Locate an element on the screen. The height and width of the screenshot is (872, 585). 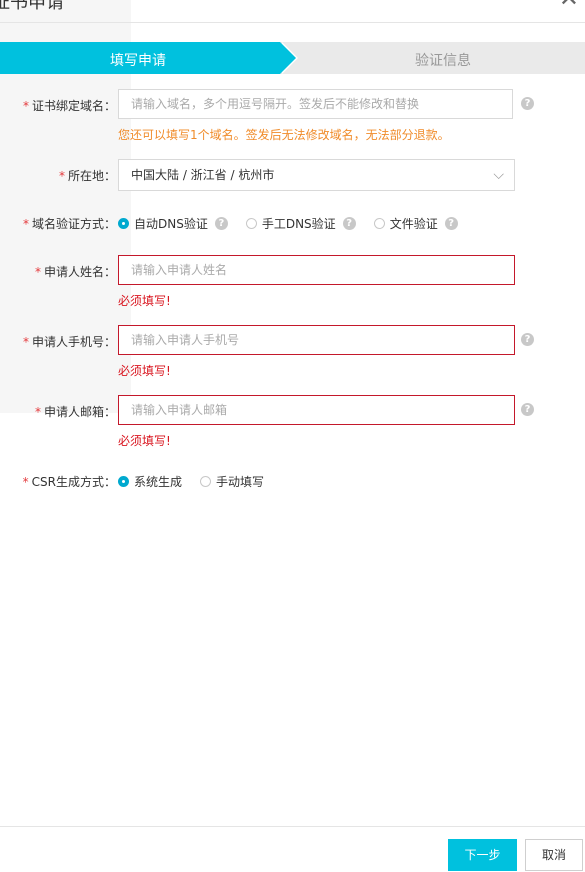
applicant-phone-error: 必须填写! is located at coordinates (144, 371).